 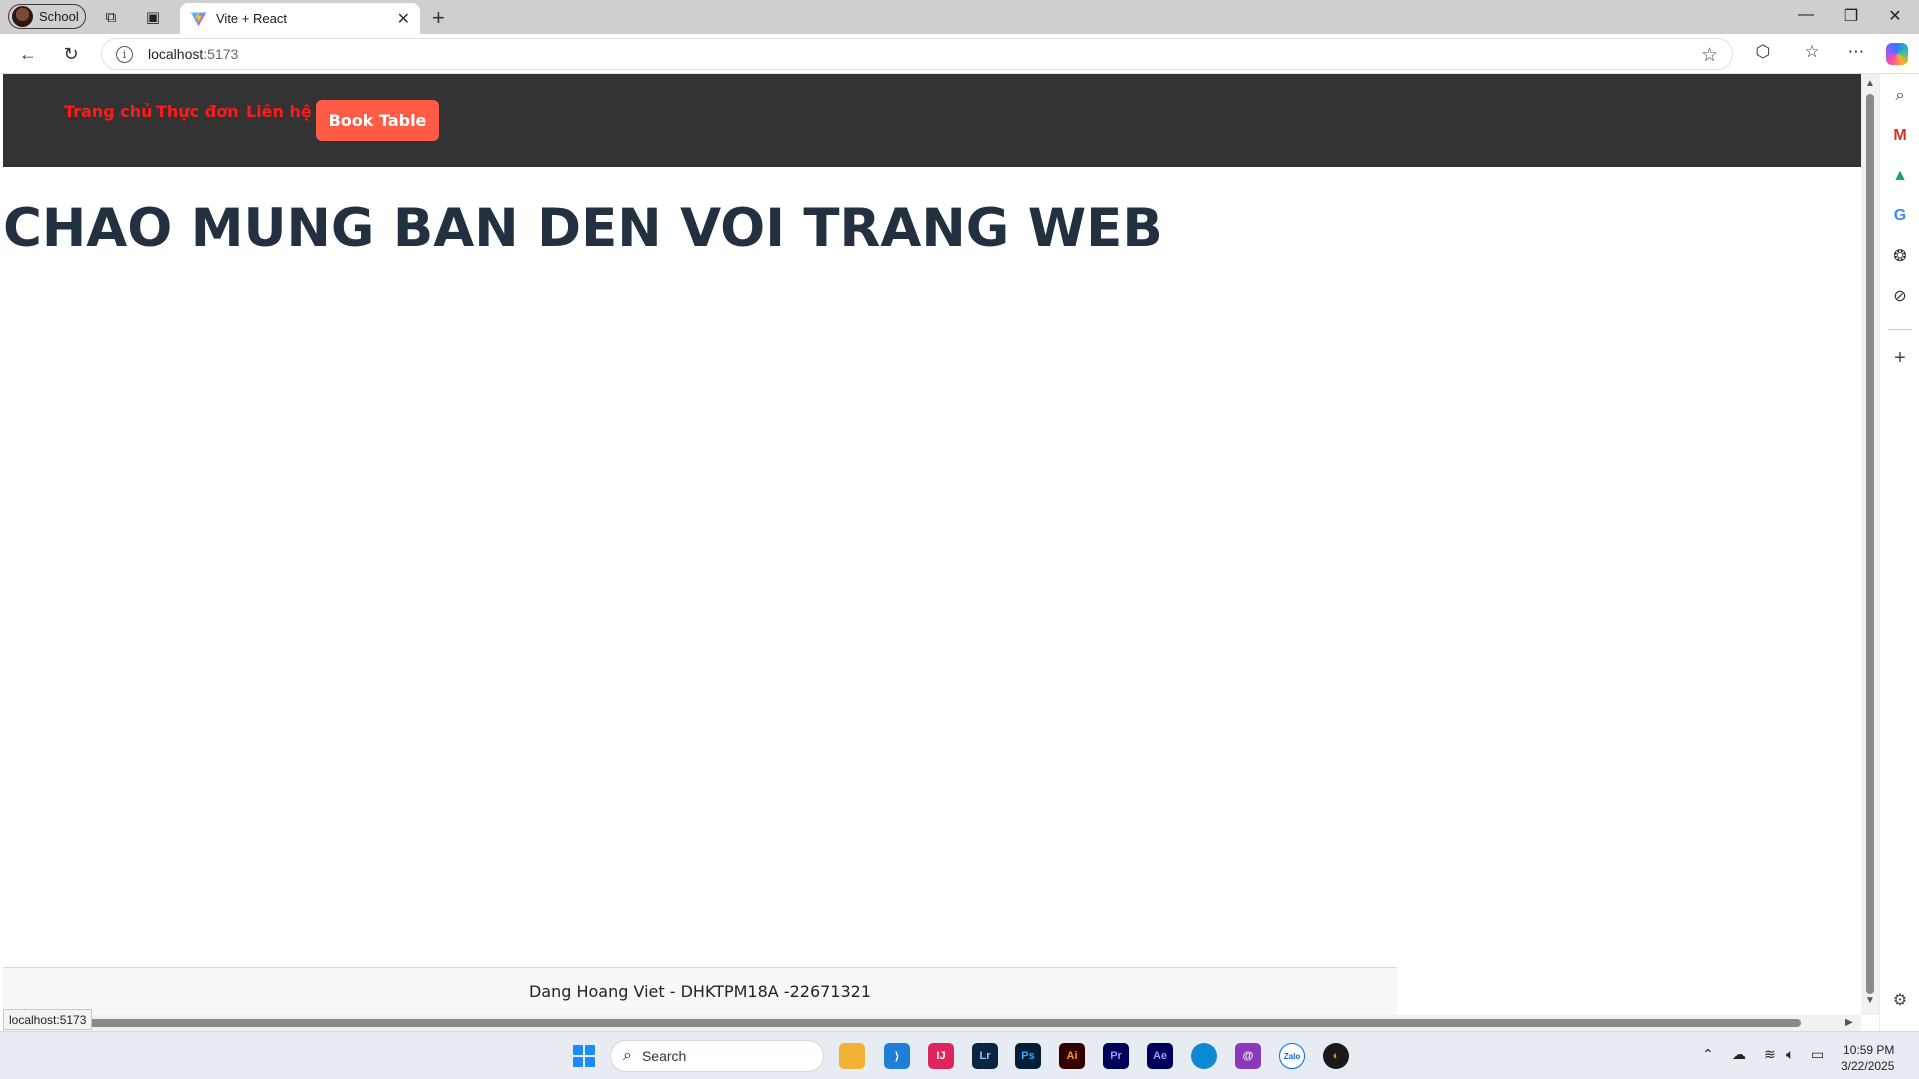 What do you see at coordinates (1790, 1054) in the screenshot?
I see `volume-icon: 🔈︎` at bounding box center [1790, 1054].